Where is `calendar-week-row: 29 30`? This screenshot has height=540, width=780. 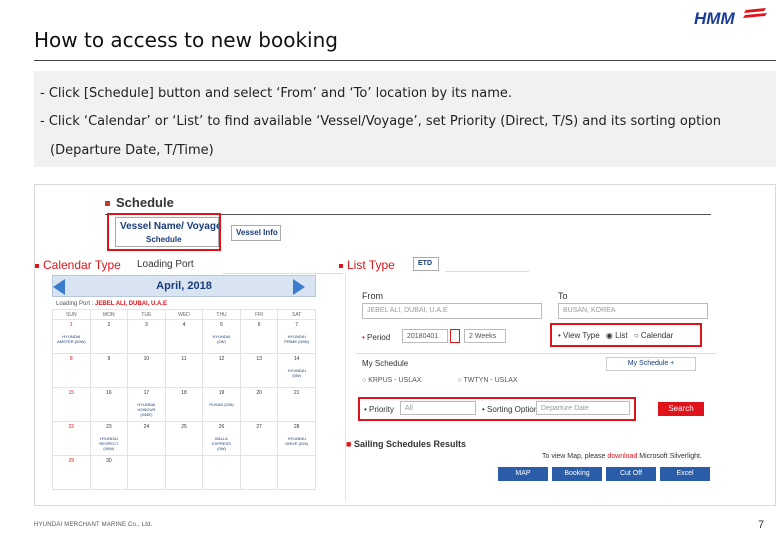 calendar-week-row: 29 30 is located at coordinates (184, 472).